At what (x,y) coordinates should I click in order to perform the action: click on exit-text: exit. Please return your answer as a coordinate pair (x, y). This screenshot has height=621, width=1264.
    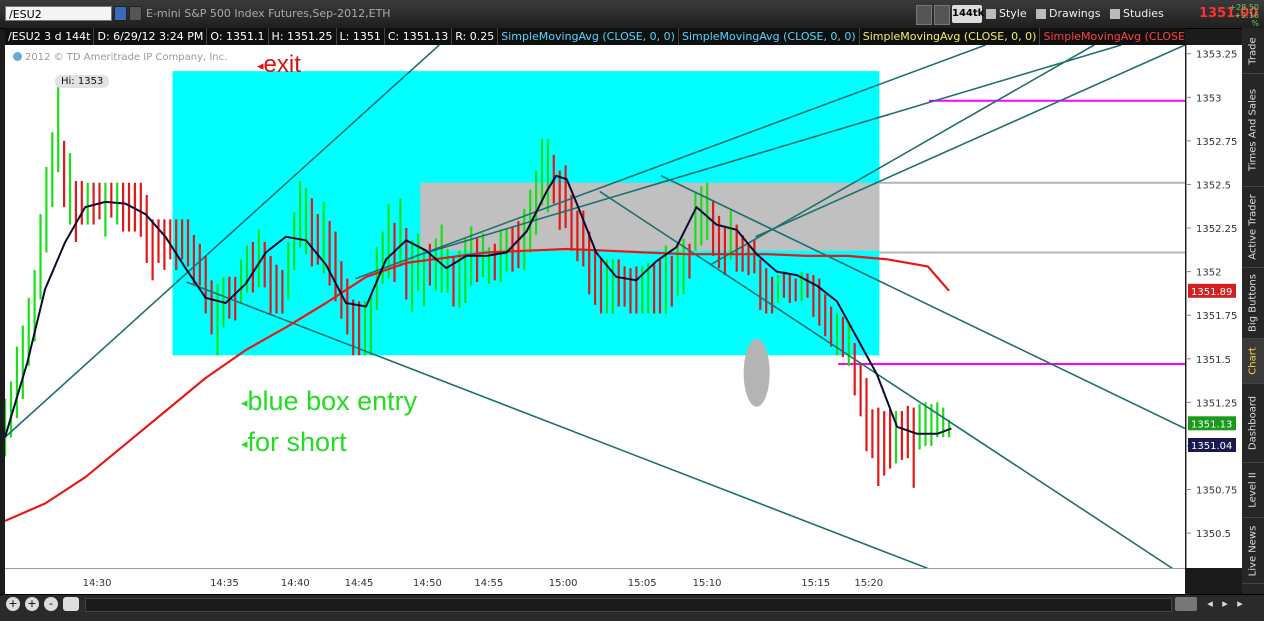
    Looking at the image, I should click on (282, 64).